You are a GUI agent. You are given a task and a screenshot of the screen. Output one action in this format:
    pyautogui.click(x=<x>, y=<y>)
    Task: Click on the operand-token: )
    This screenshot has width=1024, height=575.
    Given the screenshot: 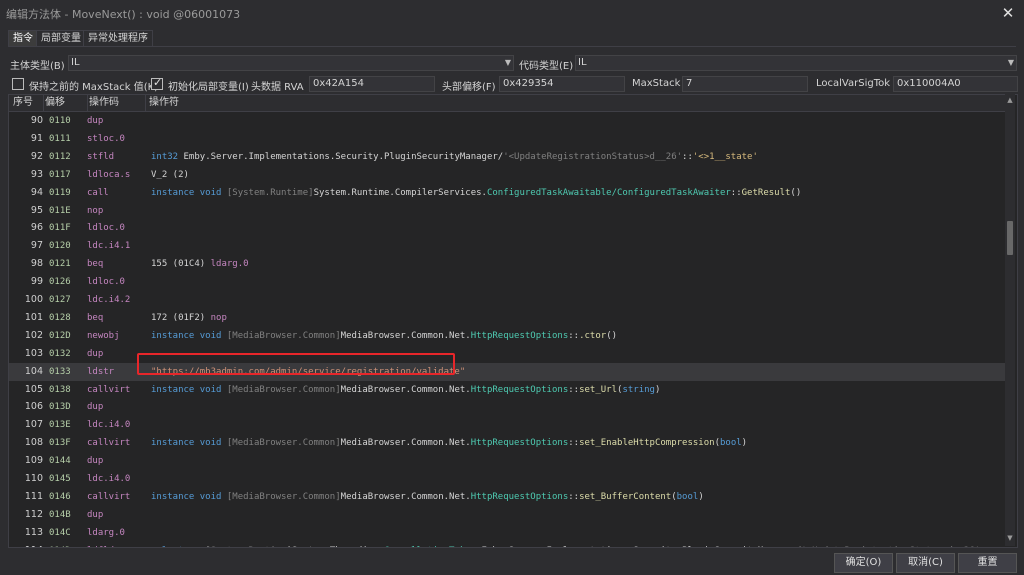 What is the action you would take?
    pyautogui.click(x=657, y=389)
    